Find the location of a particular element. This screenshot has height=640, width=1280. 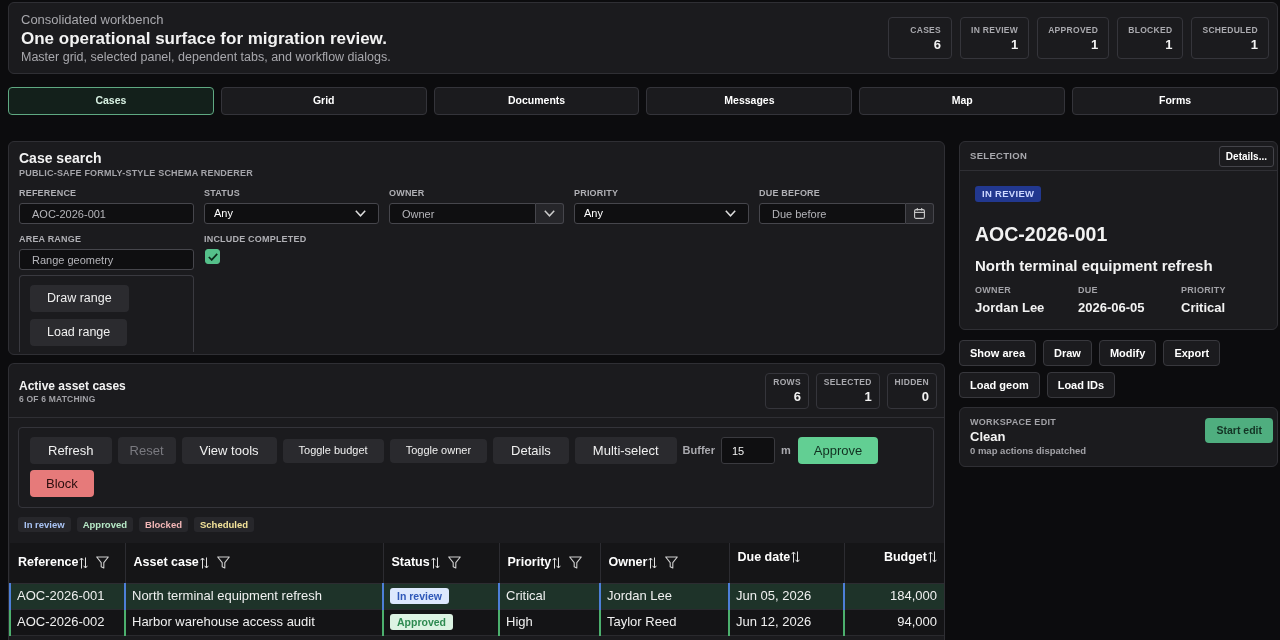

legend-tag: In review is located at coordinates (44, 524).